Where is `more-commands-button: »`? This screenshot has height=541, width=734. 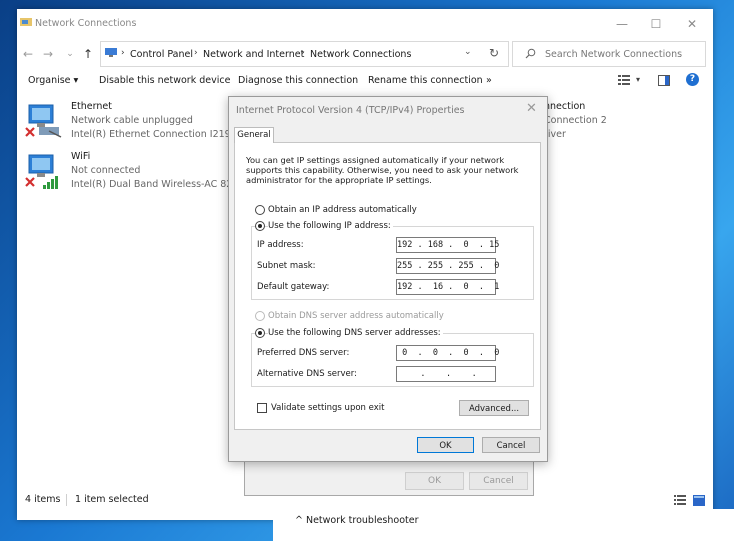 more-commands-button: » is located at coordinates (489, 80).